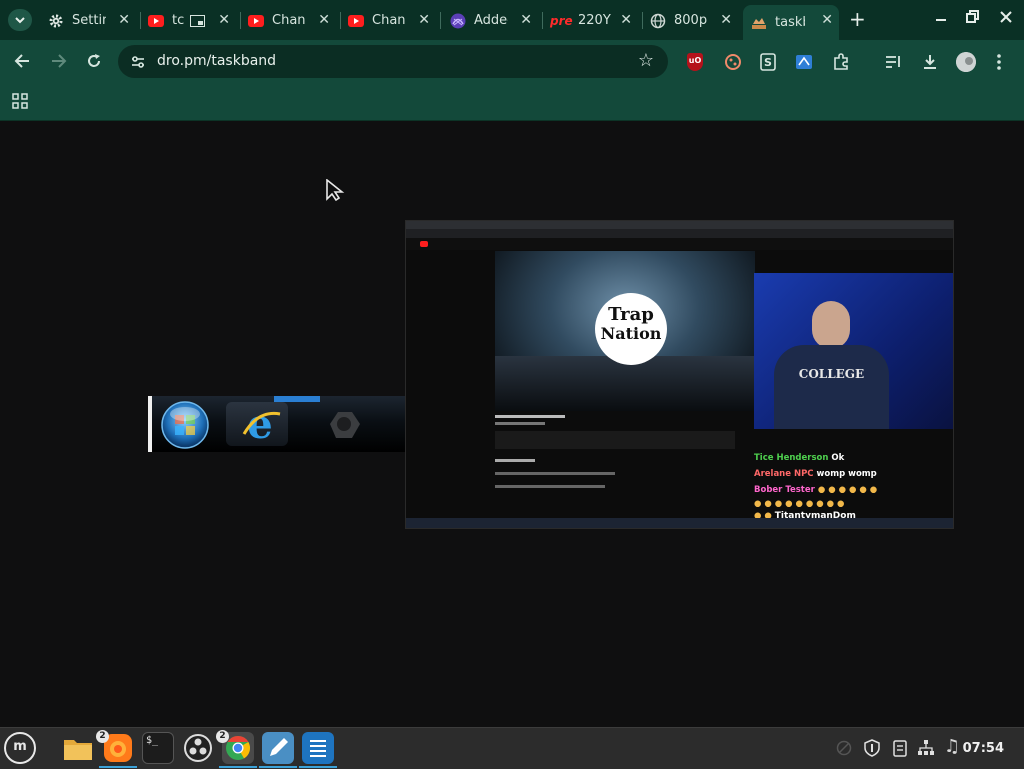  Describe the element at coordinates (158, 748) in the screenshot. I see `taskbar-app-terminal: $_` at that location.